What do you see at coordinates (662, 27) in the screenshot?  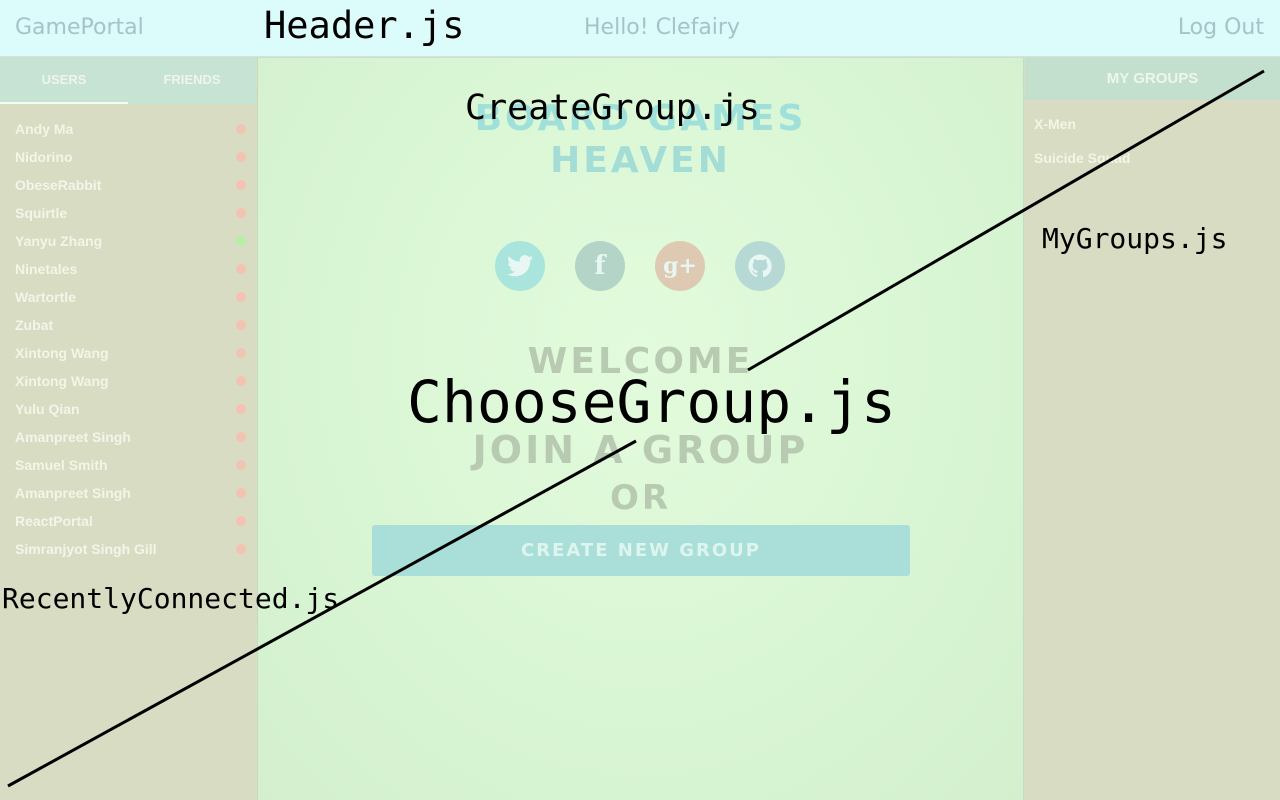 I see `greeting-text: Hello! Clefairy` at bounding box center [662, 27].